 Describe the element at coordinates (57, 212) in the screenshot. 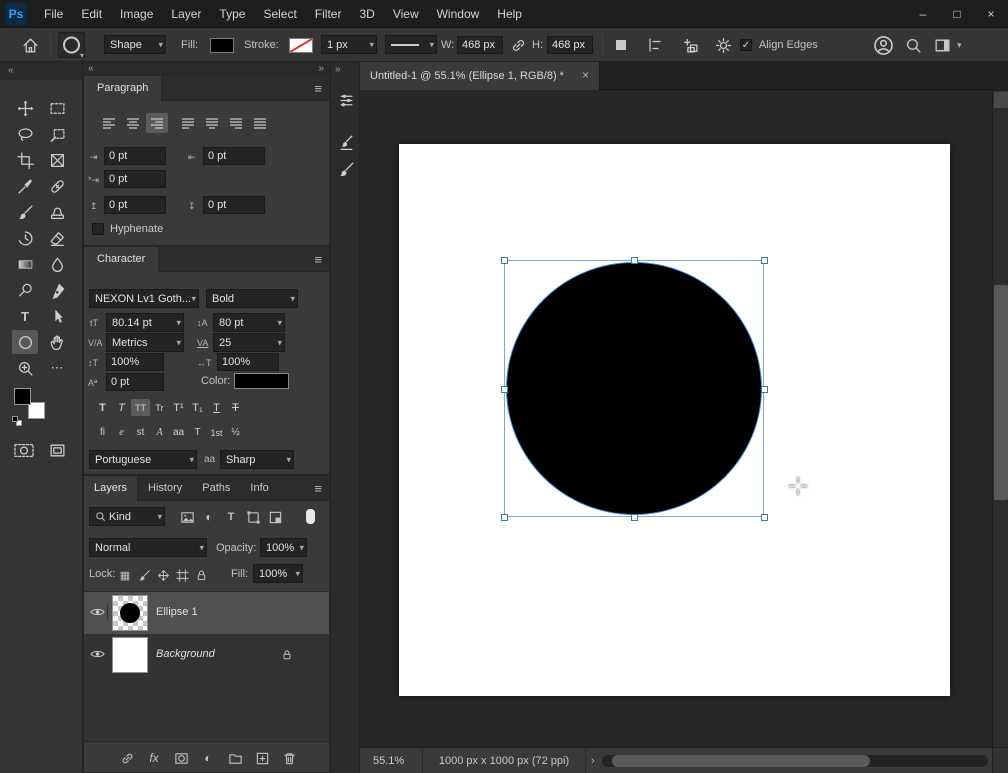

I see `tool-clone-stamp` at that location.